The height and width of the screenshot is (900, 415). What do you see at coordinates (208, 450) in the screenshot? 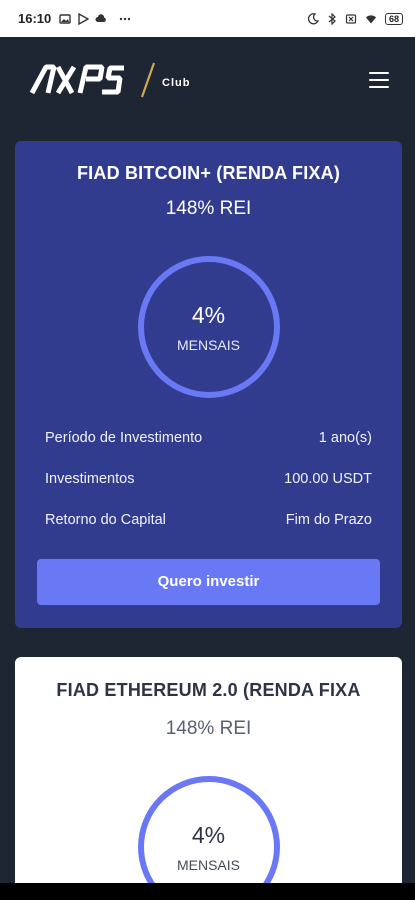
I see `detail-row-period: Período de Investimento 1 ano(s)` at bounding box center [208, 450].